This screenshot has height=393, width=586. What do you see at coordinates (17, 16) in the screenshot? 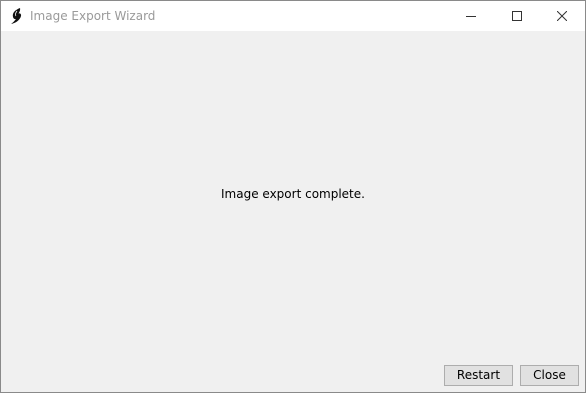
I see `app-logo-icon` at bounding box center [17, 16].